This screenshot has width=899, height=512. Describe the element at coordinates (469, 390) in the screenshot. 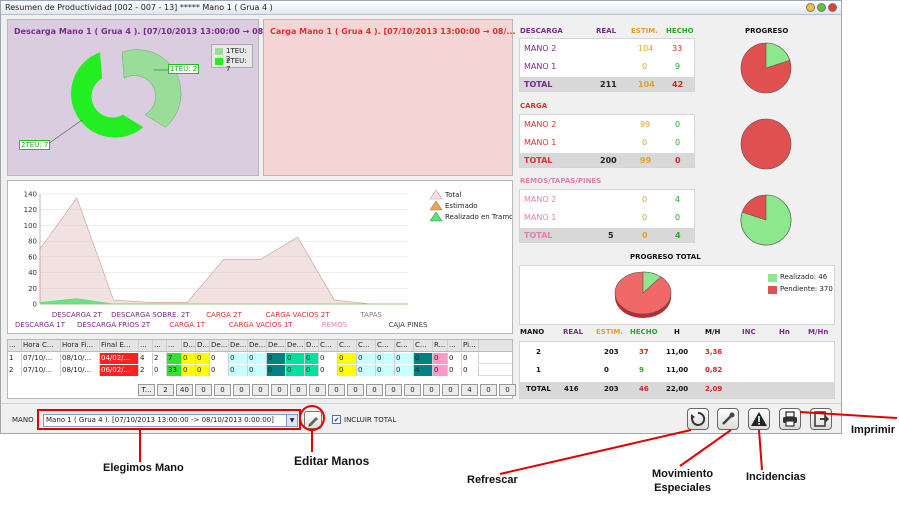

I see `grid-total-cell: 4` at that location.